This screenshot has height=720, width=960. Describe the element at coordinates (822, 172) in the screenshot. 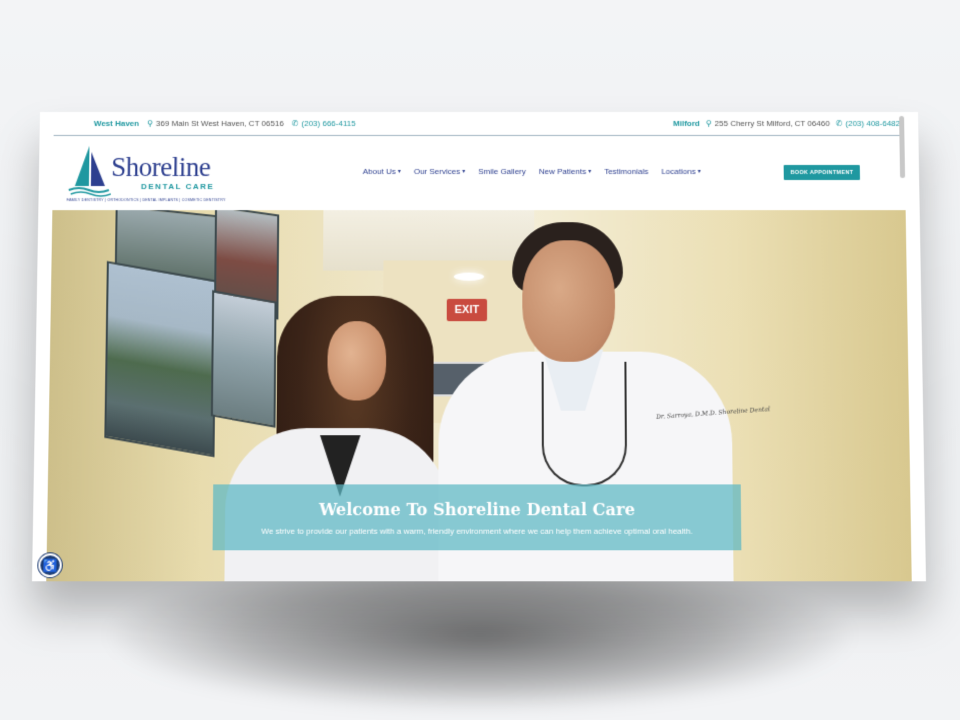

I see `book-appointment-button: BOOK APPOINTMENT` at that location.